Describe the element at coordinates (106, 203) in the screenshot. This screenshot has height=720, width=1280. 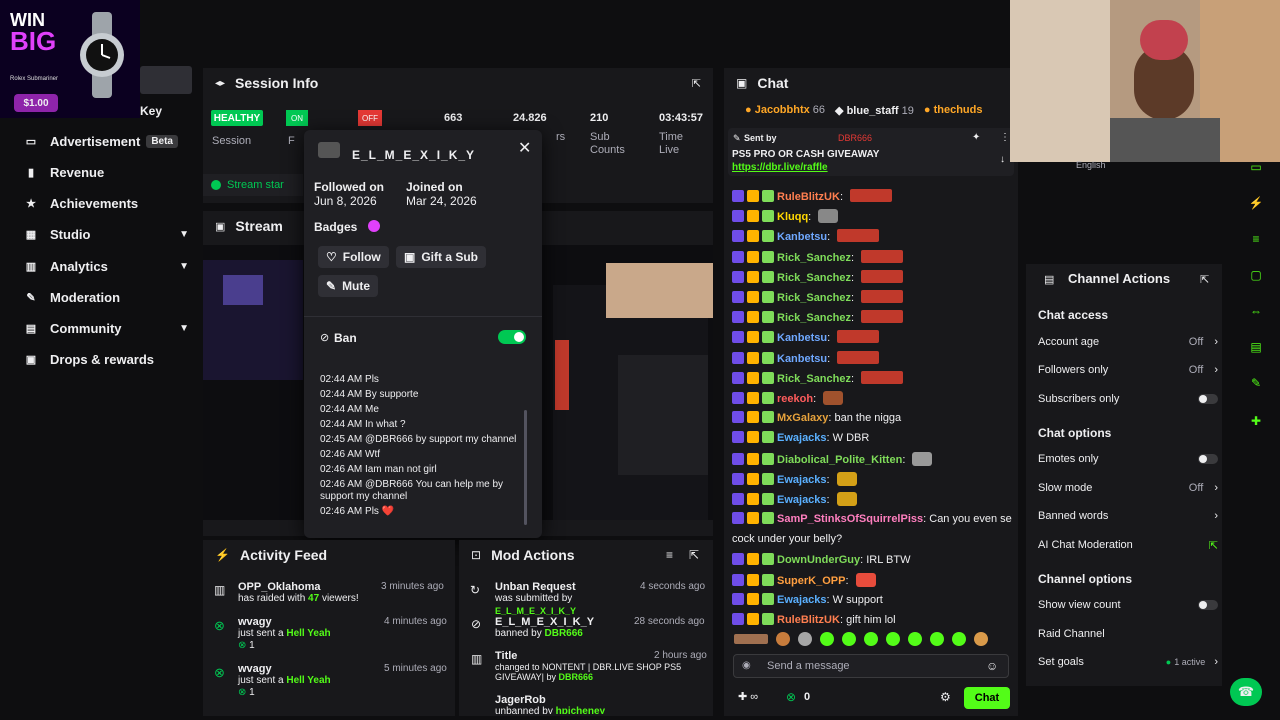
I see `sidebar-item-achievements: ★ Achievements` at that location.